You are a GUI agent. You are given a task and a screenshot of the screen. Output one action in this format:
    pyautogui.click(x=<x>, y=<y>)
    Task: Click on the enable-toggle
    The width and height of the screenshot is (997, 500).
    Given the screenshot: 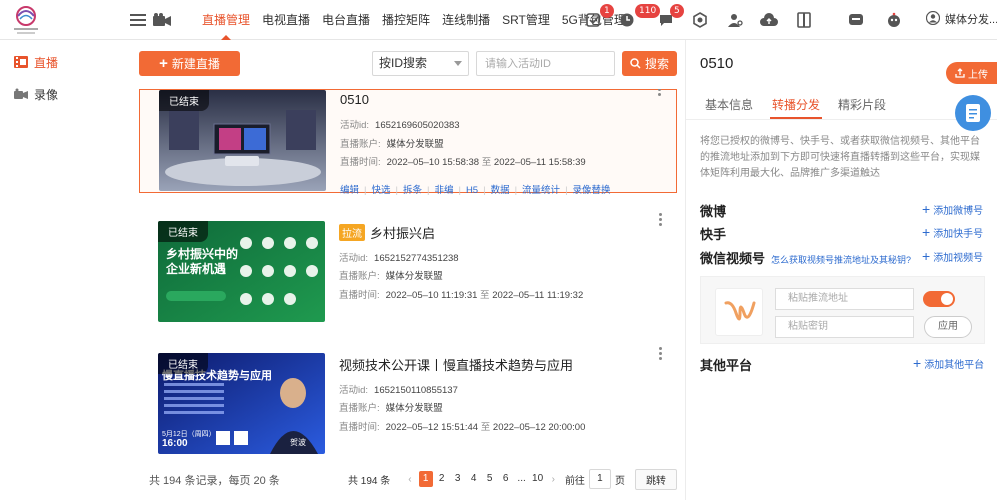 What is the action you would take?
    pyautogui.click(x=939, y=299)
    